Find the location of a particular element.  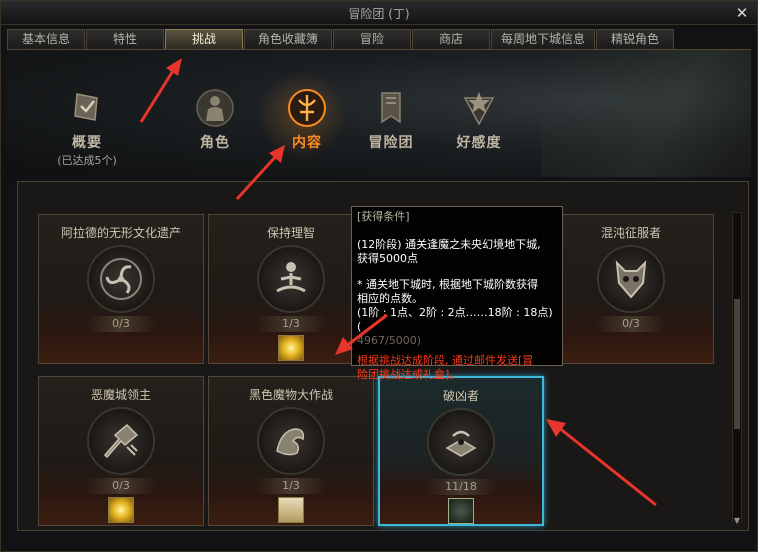

challenge-card: 黑色魔物大作战 1/3 is located at coordinates (291, 451).